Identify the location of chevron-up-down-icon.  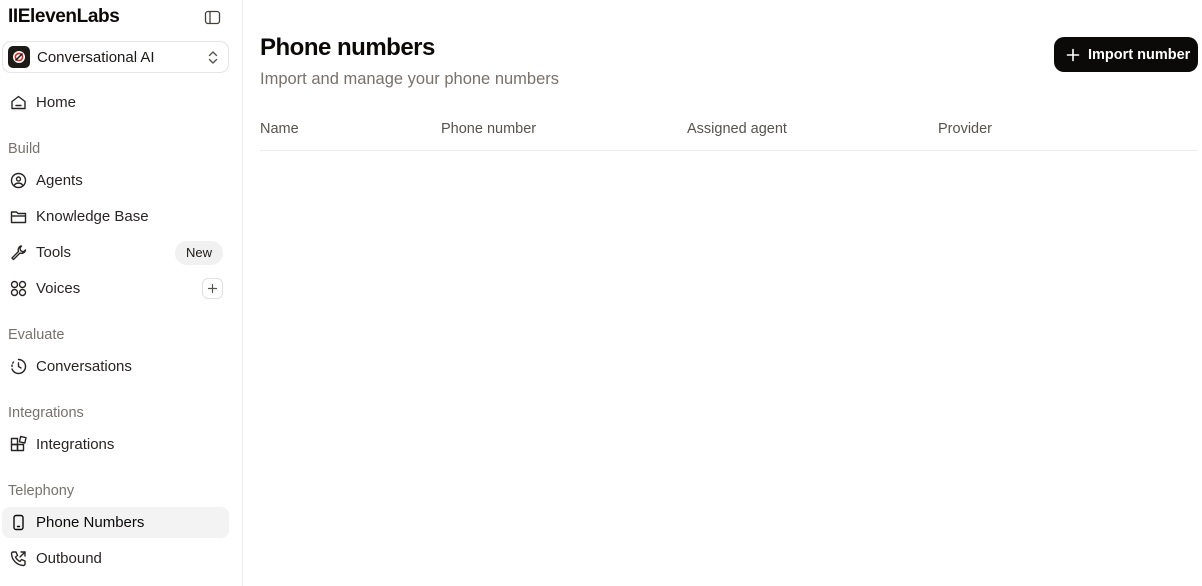
(213, 57).